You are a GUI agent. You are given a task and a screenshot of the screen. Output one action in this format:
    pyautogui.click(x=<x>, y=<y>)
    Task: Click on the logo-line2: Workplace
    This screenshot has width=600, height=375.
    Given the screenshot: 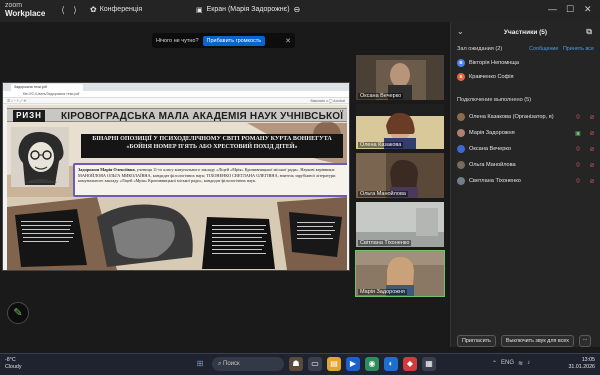 What is the action you would take?
    pyautogui.click(x=25, y=13)
    